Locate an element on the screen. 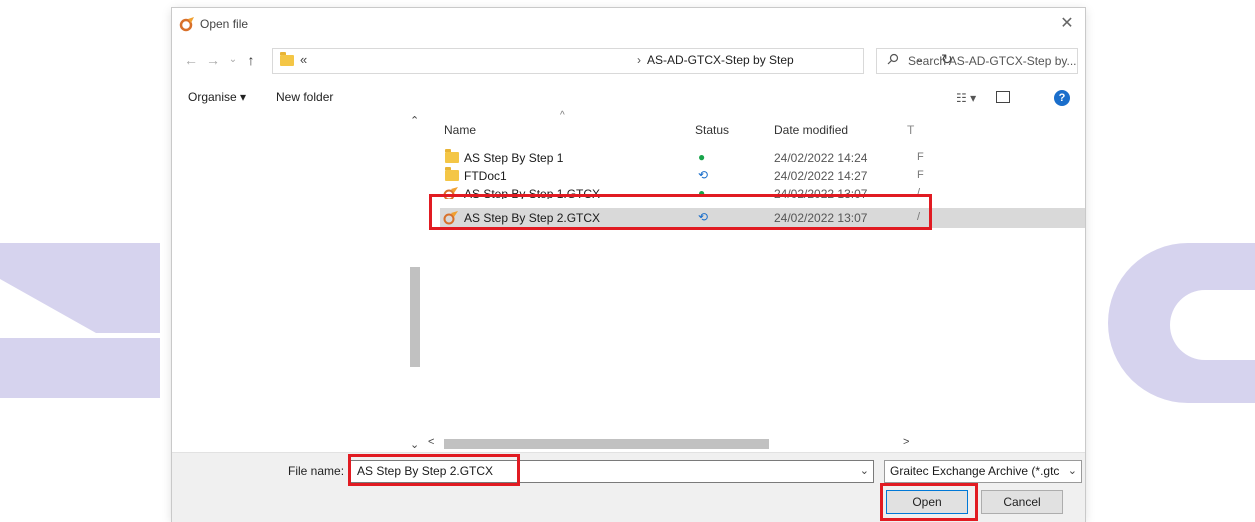 This screenshot has height=522, width=1255. file-type-dropdown-icon: ⌄ is located at coordinates (1072, 470).